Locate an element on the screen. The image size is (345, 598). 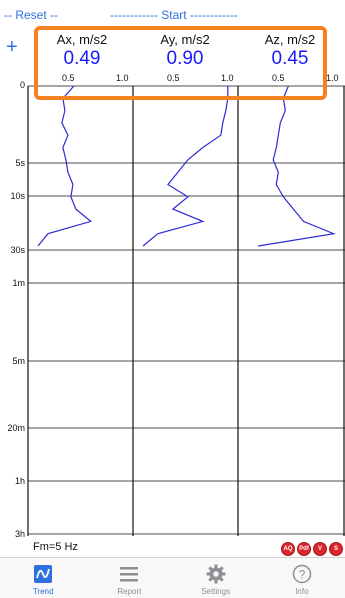
time-label: 1m is located at coordinates (18, 283).